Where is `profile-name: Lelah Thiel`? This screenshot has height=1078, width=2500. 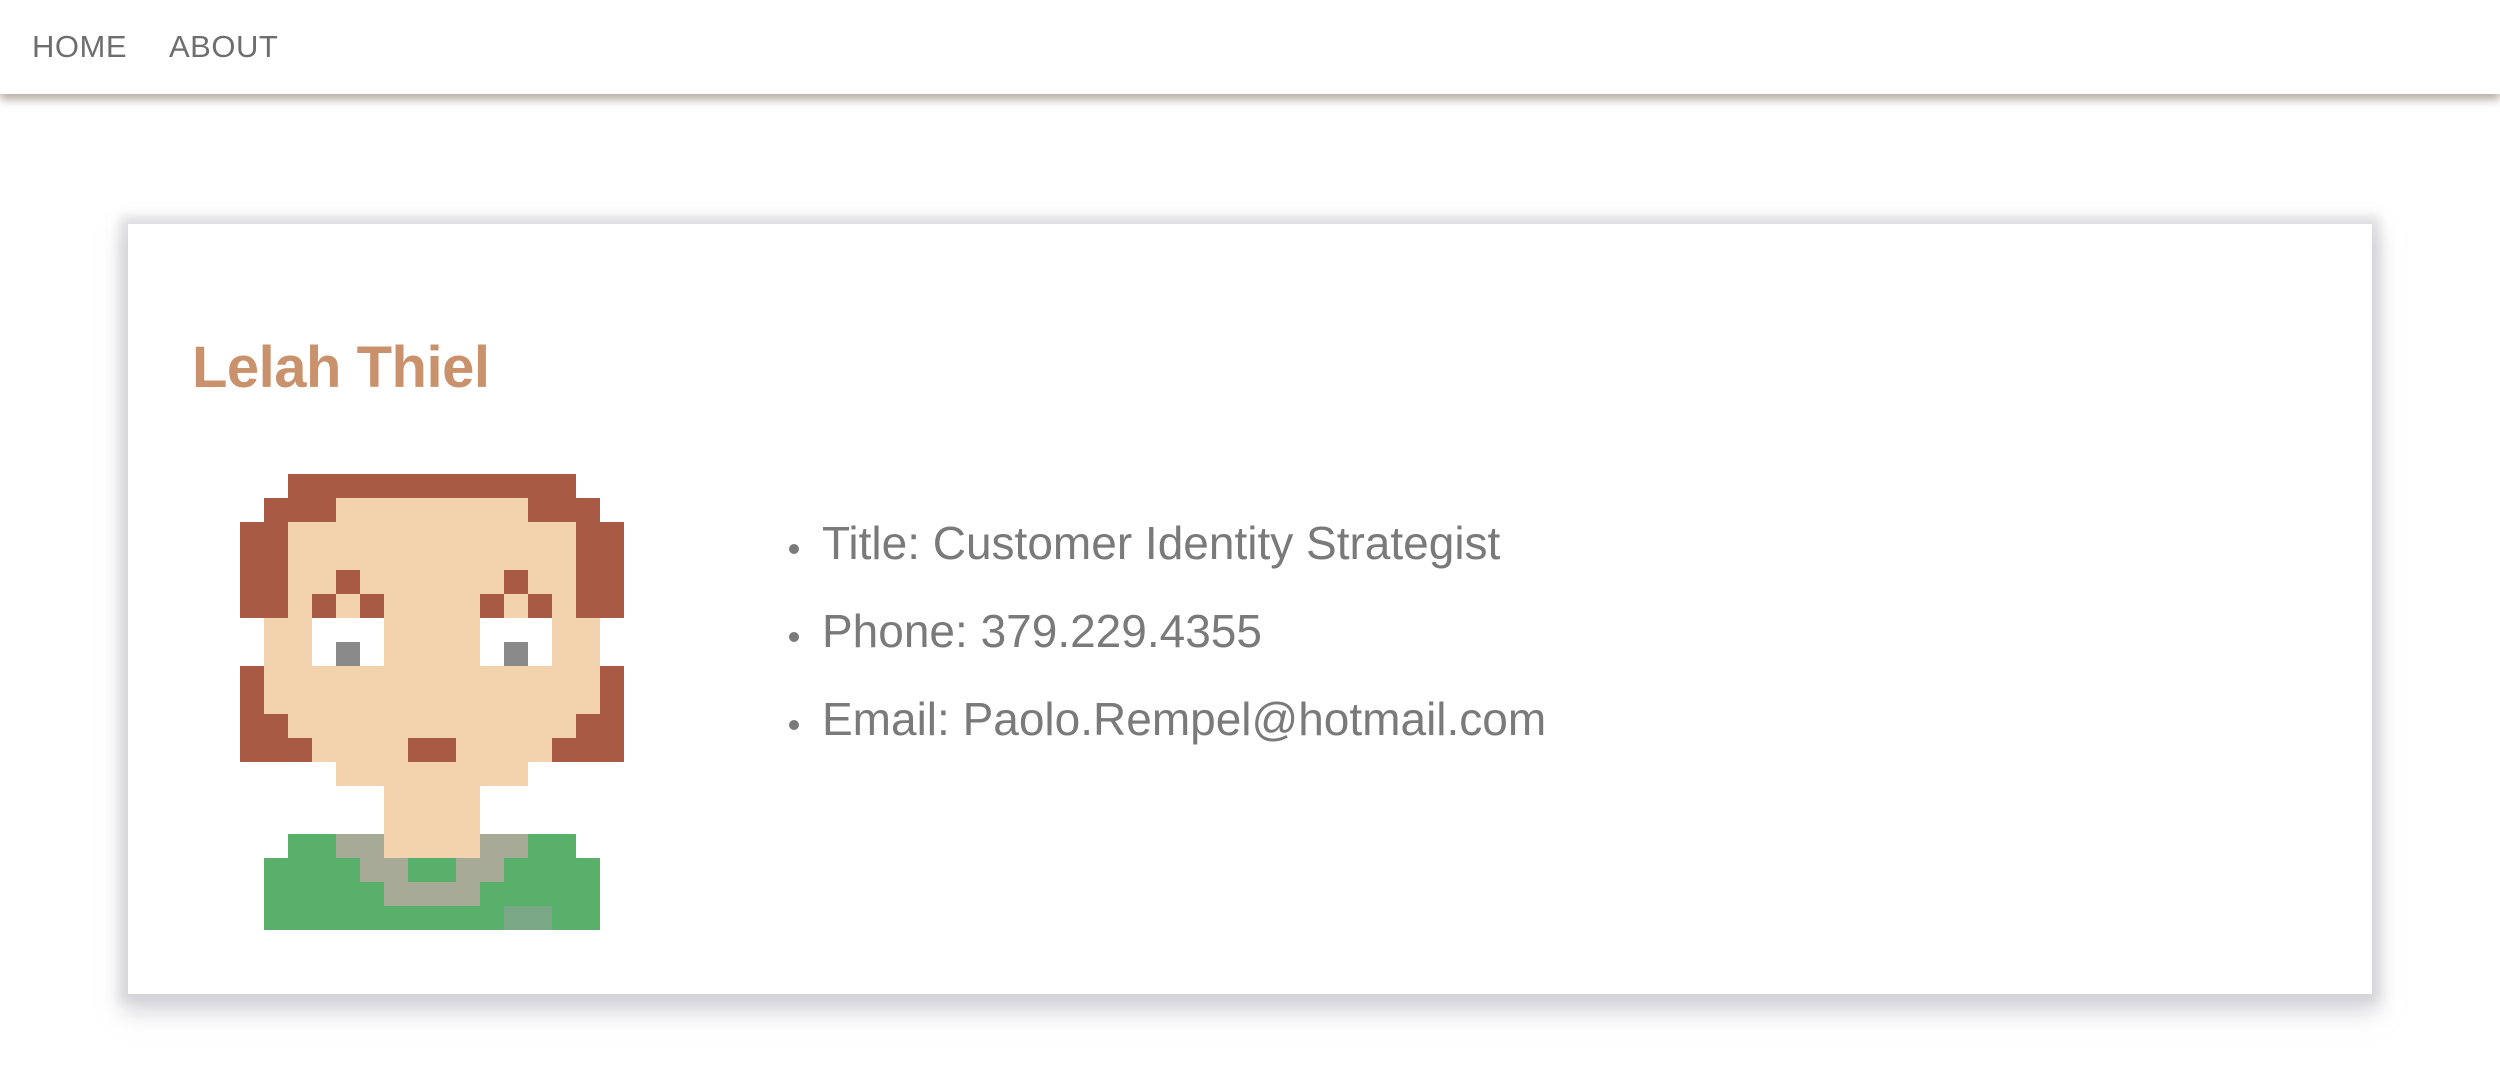 profile-name: Lelah Thiel is located at coordinates (341, 367).